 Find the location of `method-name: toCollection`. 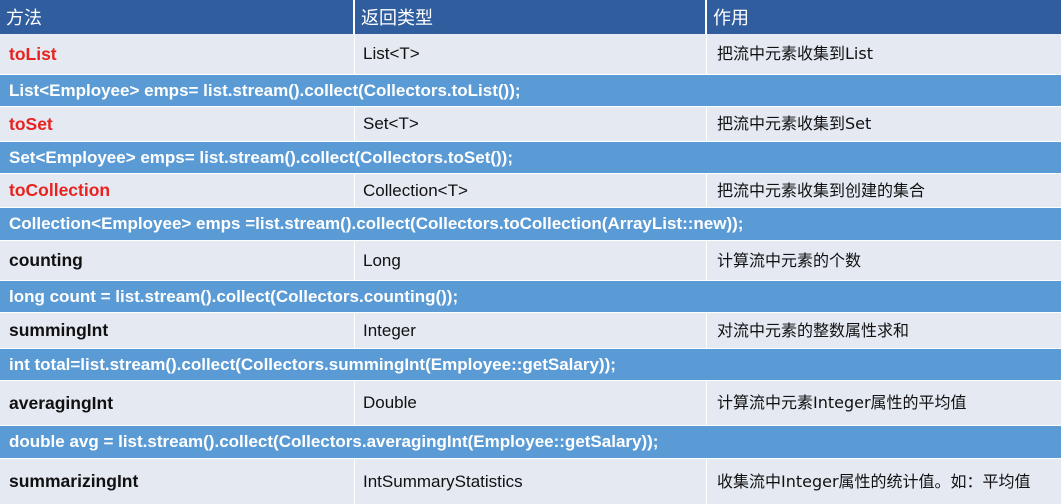

method-name: toCollection is located at coordinates (60, 190).